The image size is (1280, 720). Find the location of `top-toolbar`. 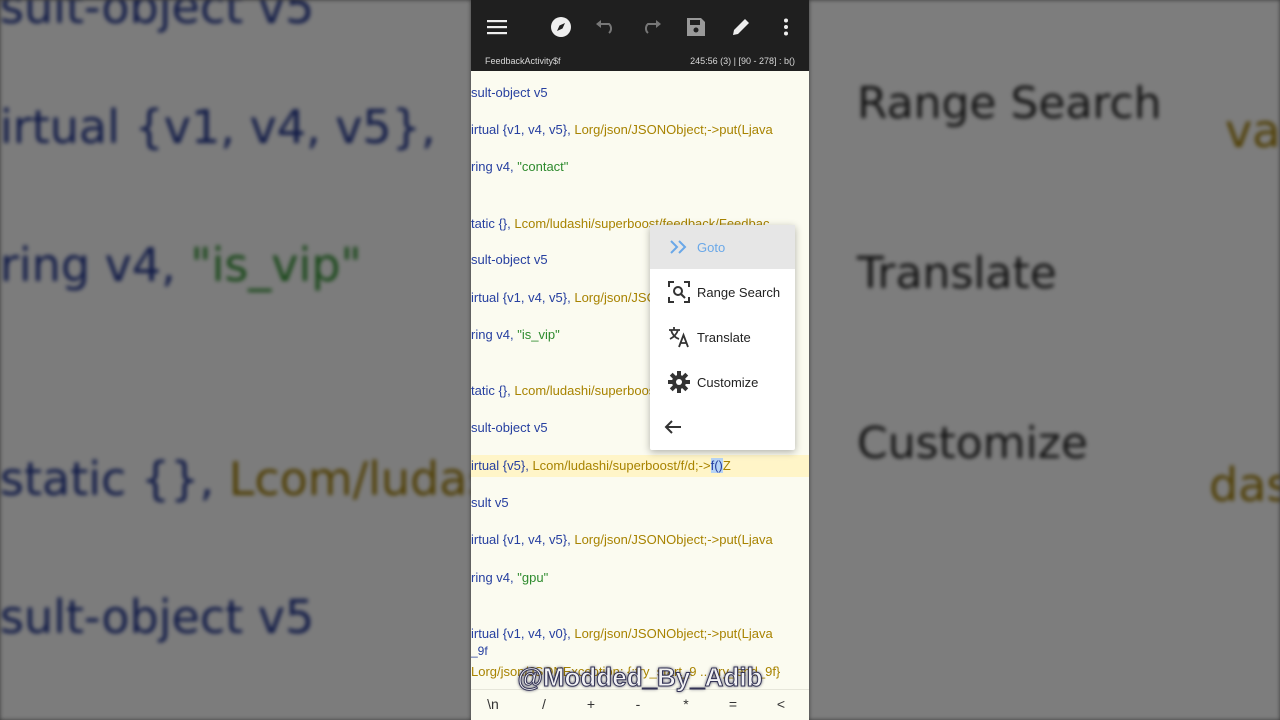

top-toolbar is located at coordinates (640, 26).